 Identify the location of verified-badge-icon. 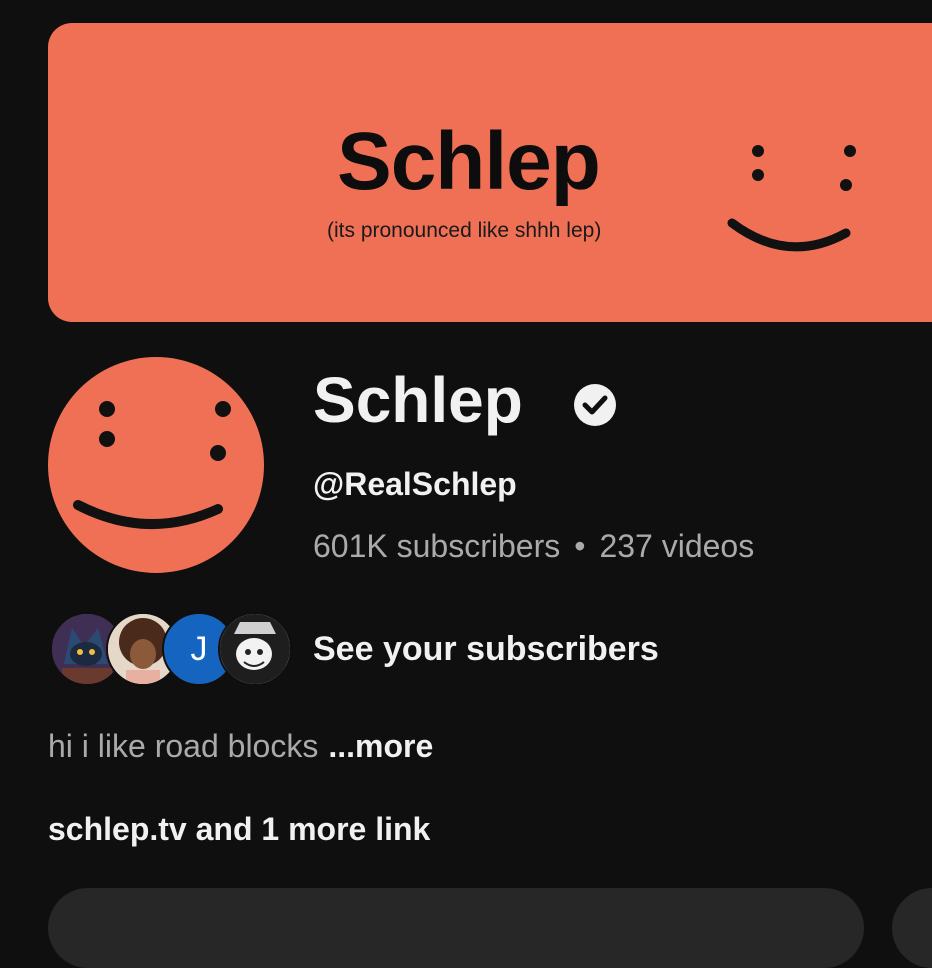
(595, 405).